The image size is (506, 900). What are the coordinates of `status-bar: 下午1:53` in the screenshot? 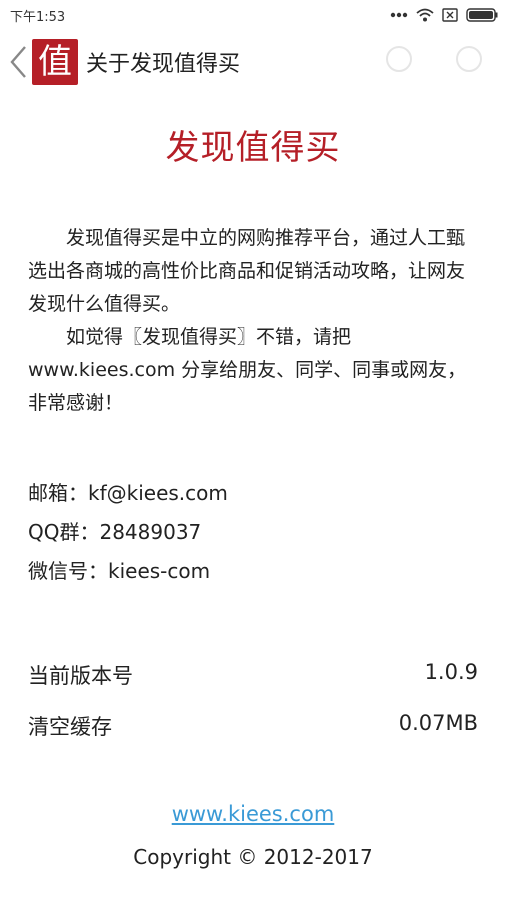 It's located at (253, 15).